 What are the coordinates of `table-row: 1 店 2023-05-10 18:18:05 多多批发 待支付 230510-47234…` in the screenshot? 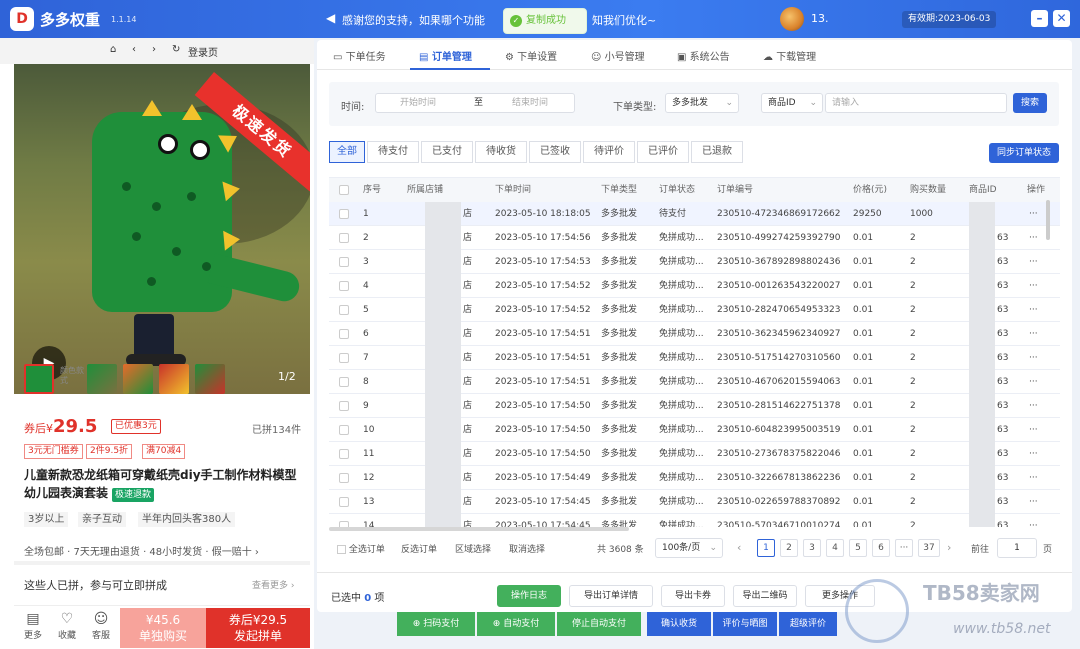 It's located at (694, 214).